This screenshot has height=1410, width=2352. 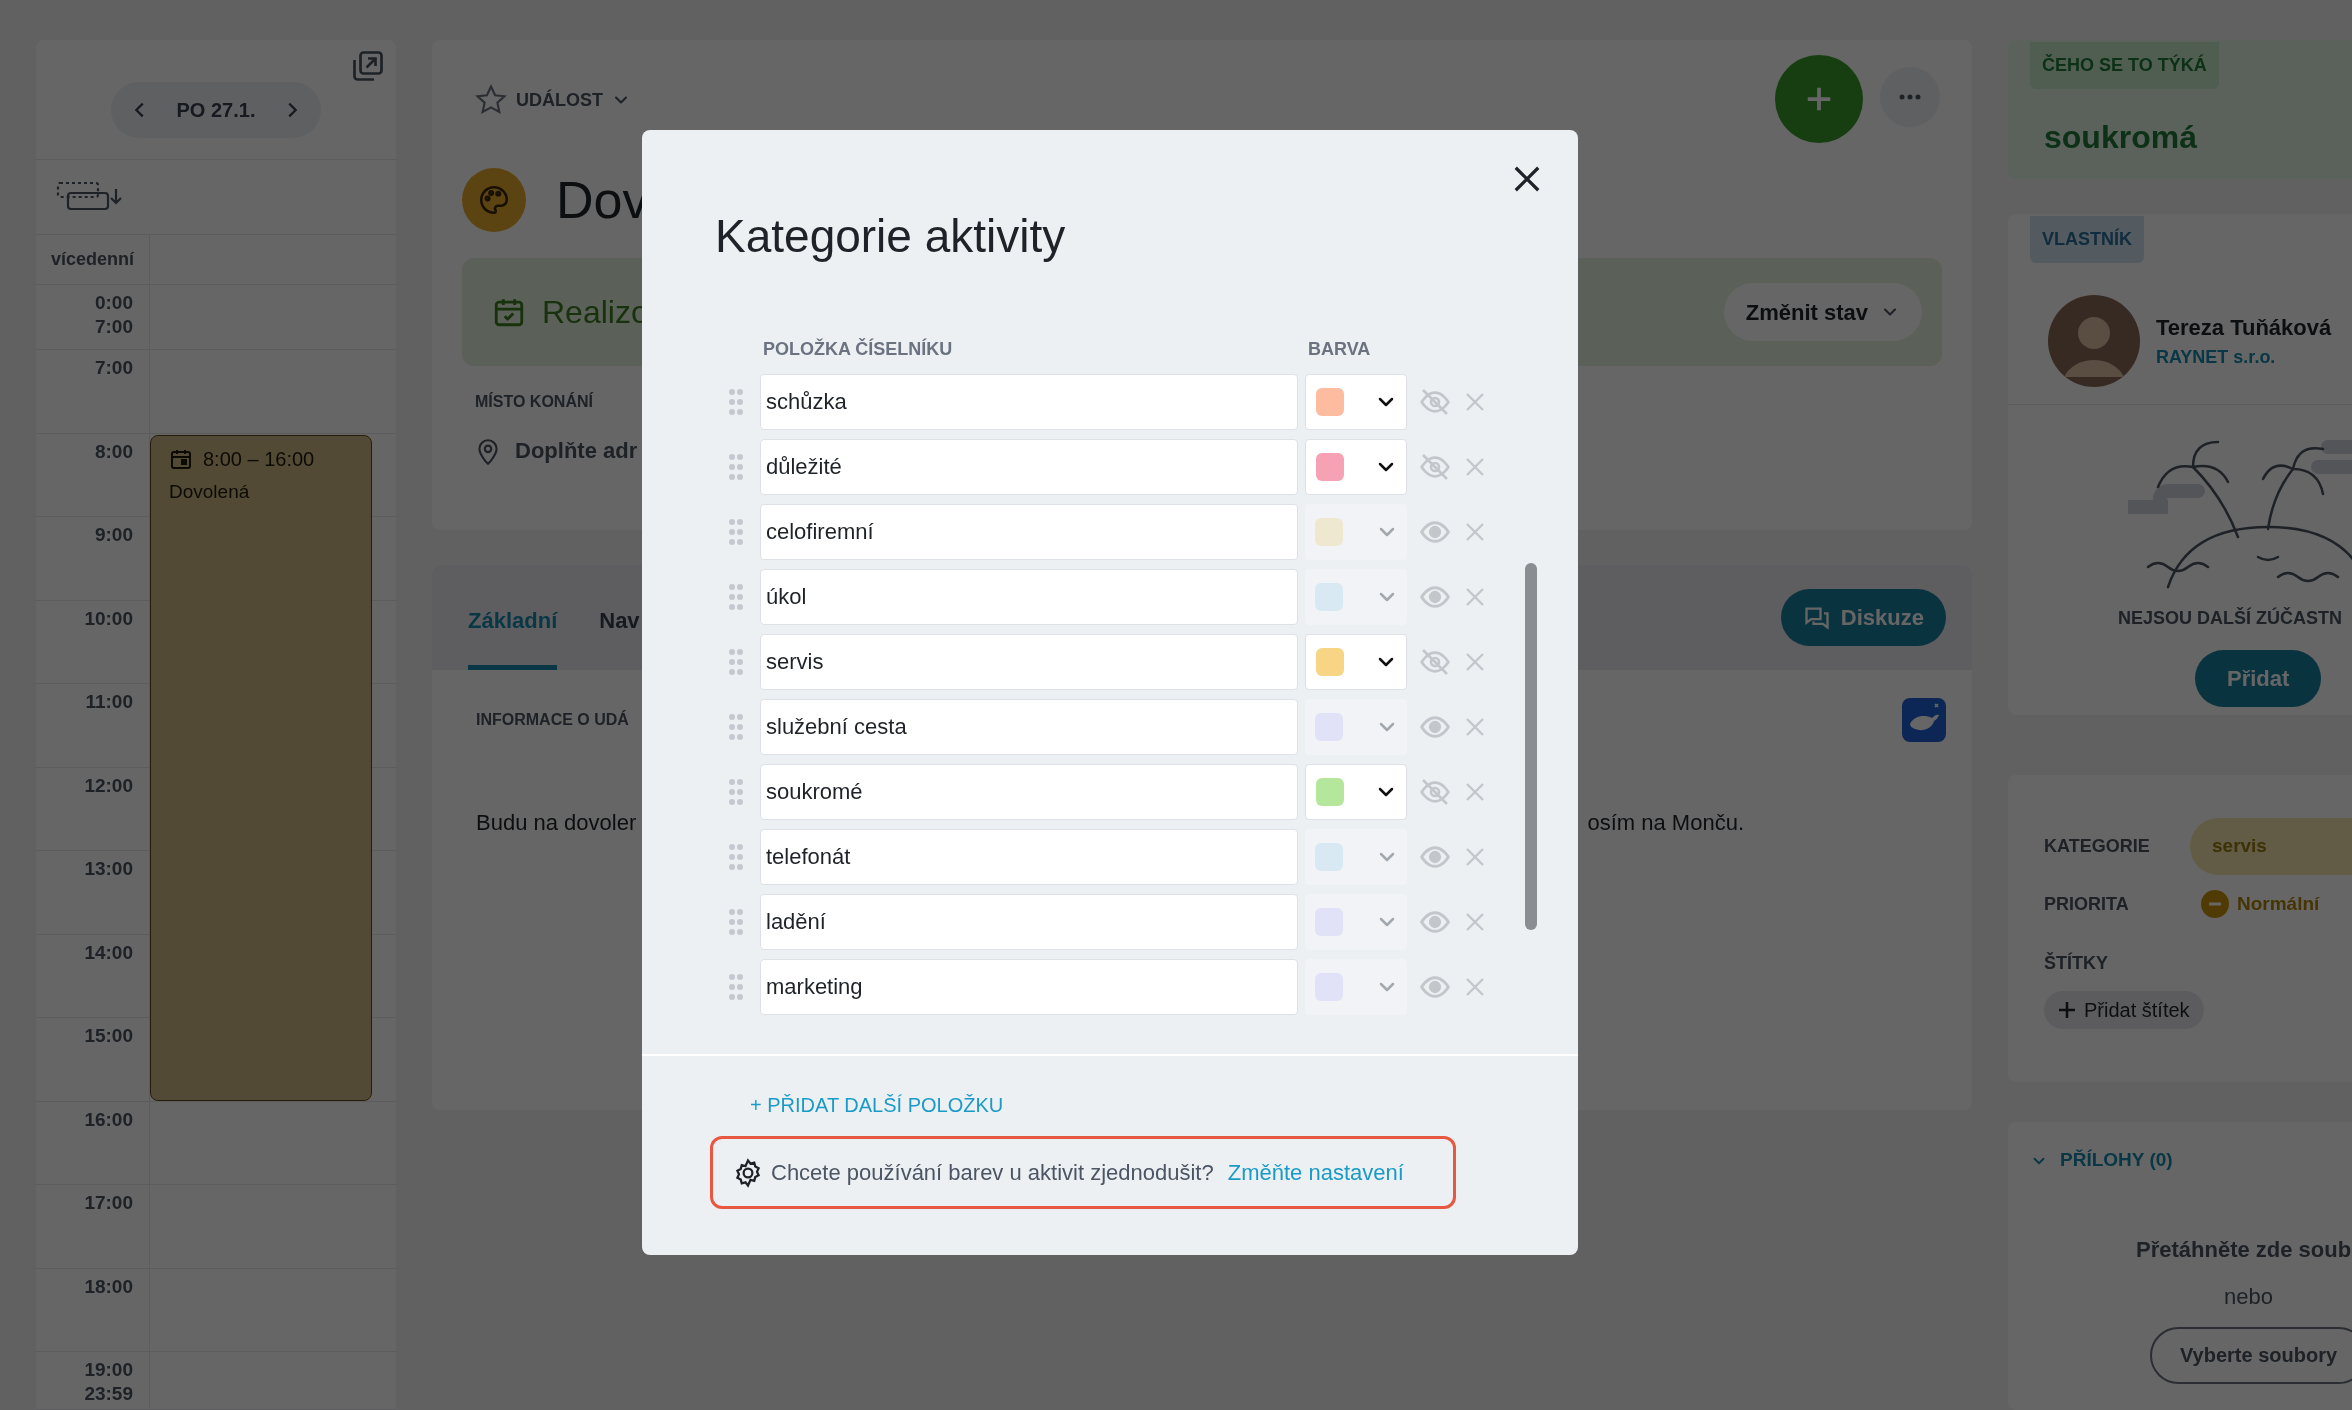 I want to click on empty-participants-text: NEJSOU DALŠÍ ZÚČASTN, so click(x=2230, y=618).